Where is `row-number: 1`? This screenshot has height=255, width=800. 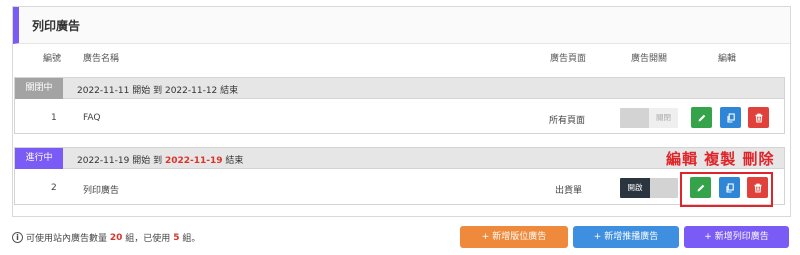 row-number: 1 is located at coordinates (54, 118).